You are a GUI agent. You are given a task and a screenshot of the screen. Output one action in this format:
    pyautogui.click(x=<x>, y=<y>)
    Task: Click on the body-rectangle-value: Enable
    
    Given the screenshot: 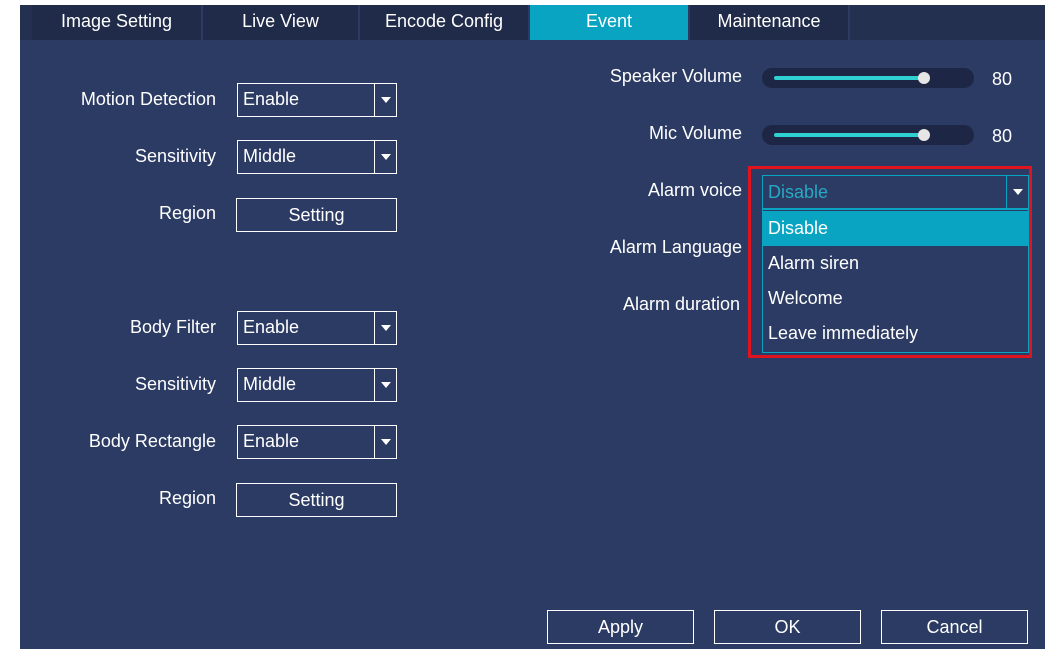 What is the action you would take?
    pyautogui.click(x=271, y=441)
    